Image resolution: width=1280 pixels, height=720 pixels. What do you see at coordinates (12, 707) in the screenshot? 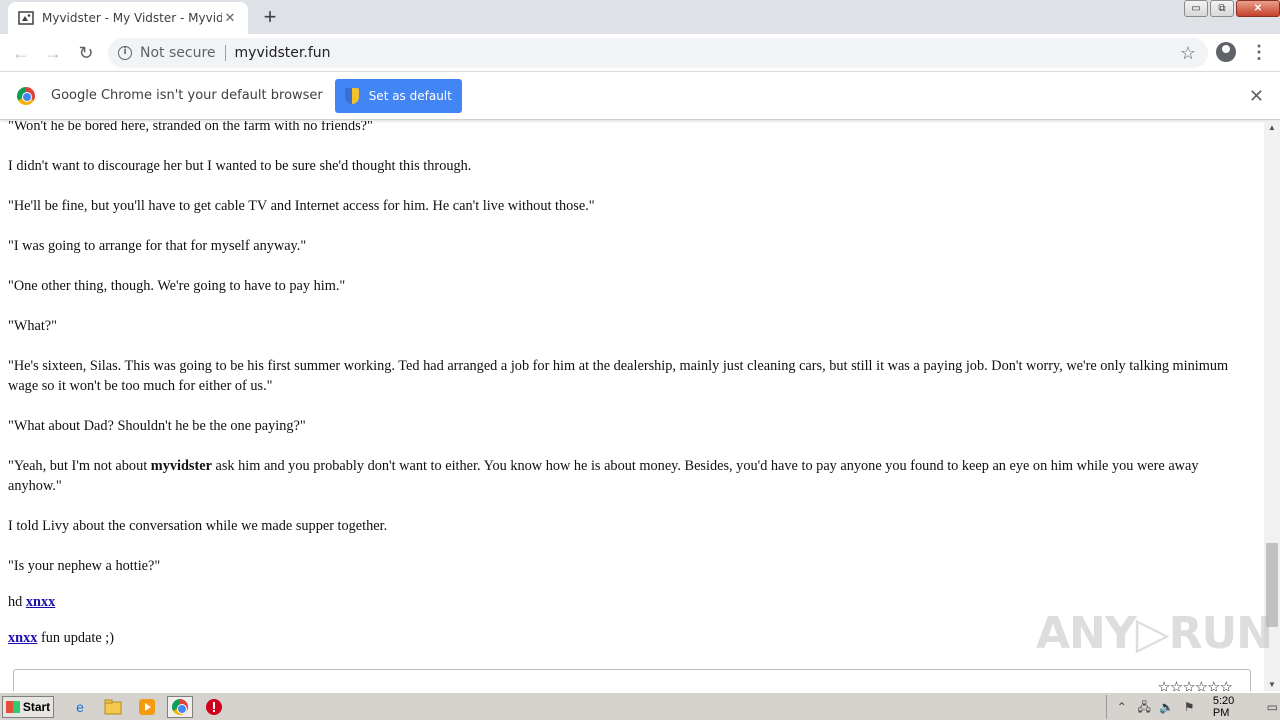
I see `windows-logo-icon` at bounding box center [12, 707].